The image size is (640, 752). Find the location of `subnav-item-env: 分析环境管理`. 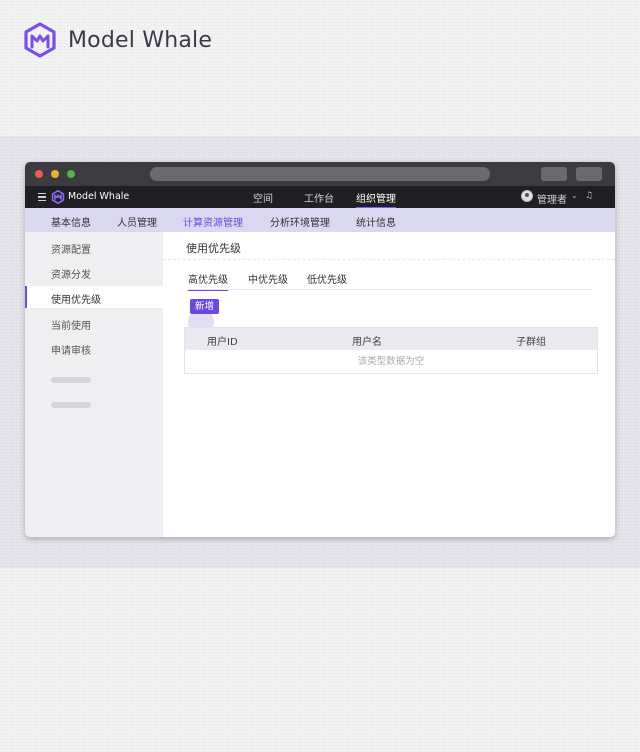

subnav-item-env: 分析环境管理 is located at coordinates (300, 221).